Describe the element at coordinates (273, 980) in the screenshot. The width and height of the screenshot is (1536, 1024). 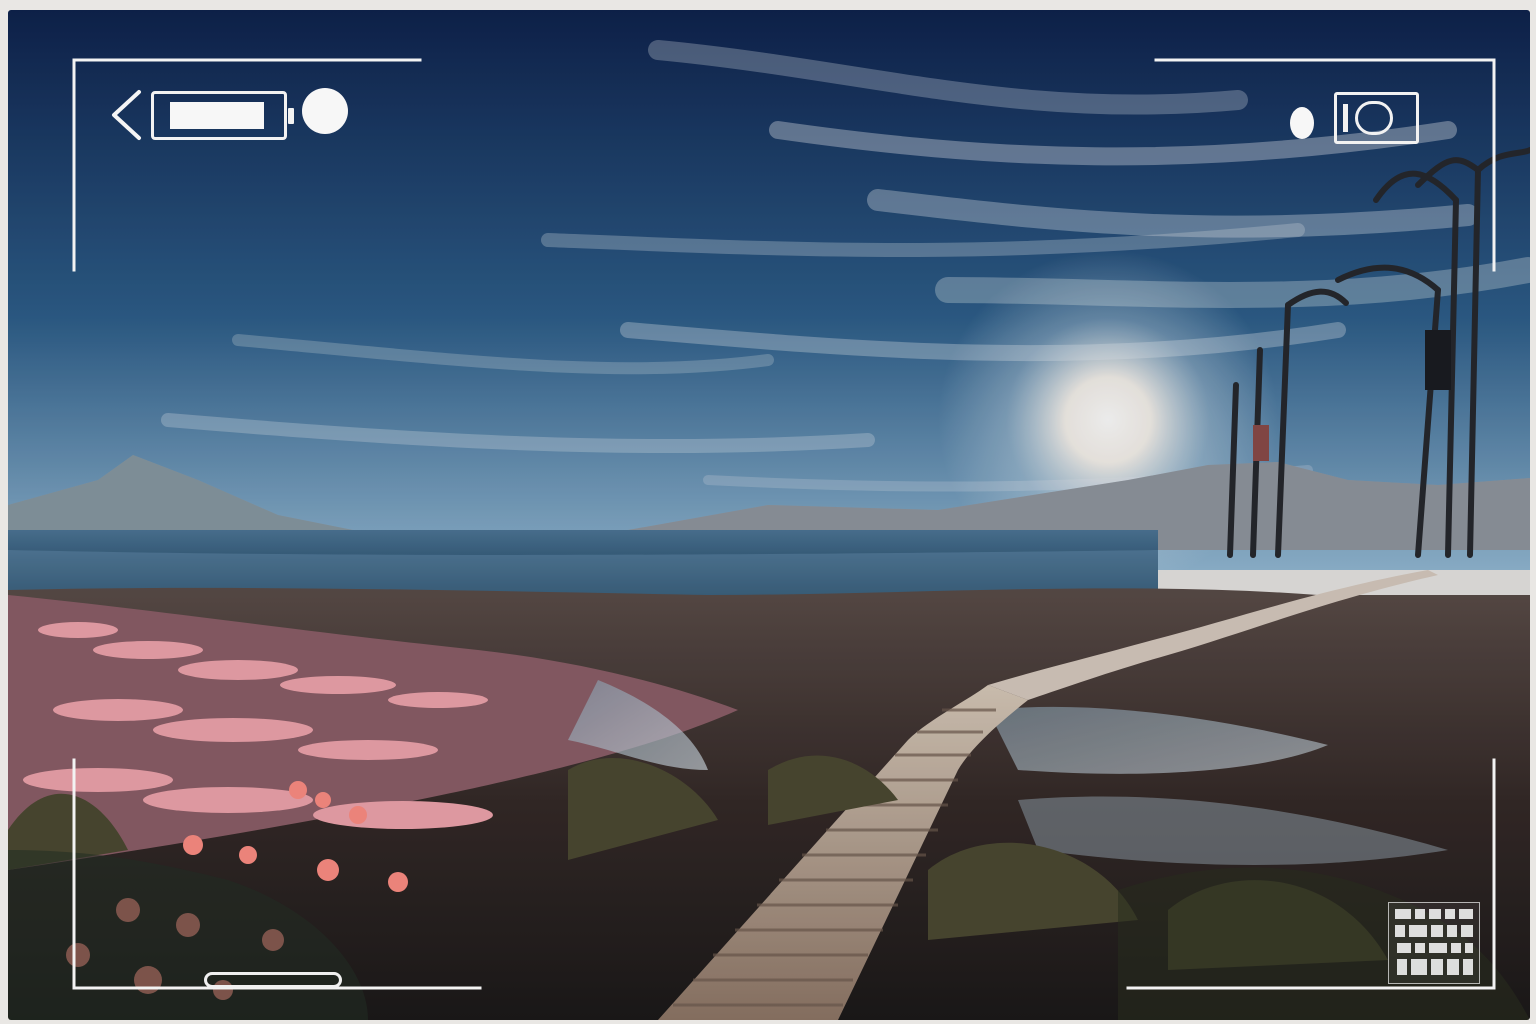
I see `capsule-icon` at that location.